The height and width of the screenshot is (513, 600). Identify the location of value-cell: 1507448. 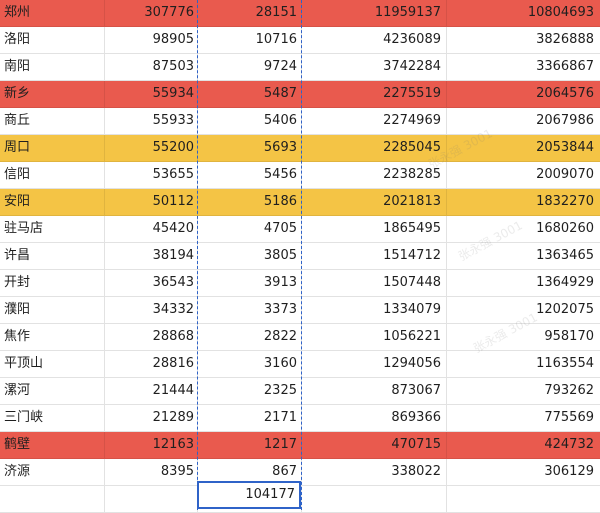
(374, 283).